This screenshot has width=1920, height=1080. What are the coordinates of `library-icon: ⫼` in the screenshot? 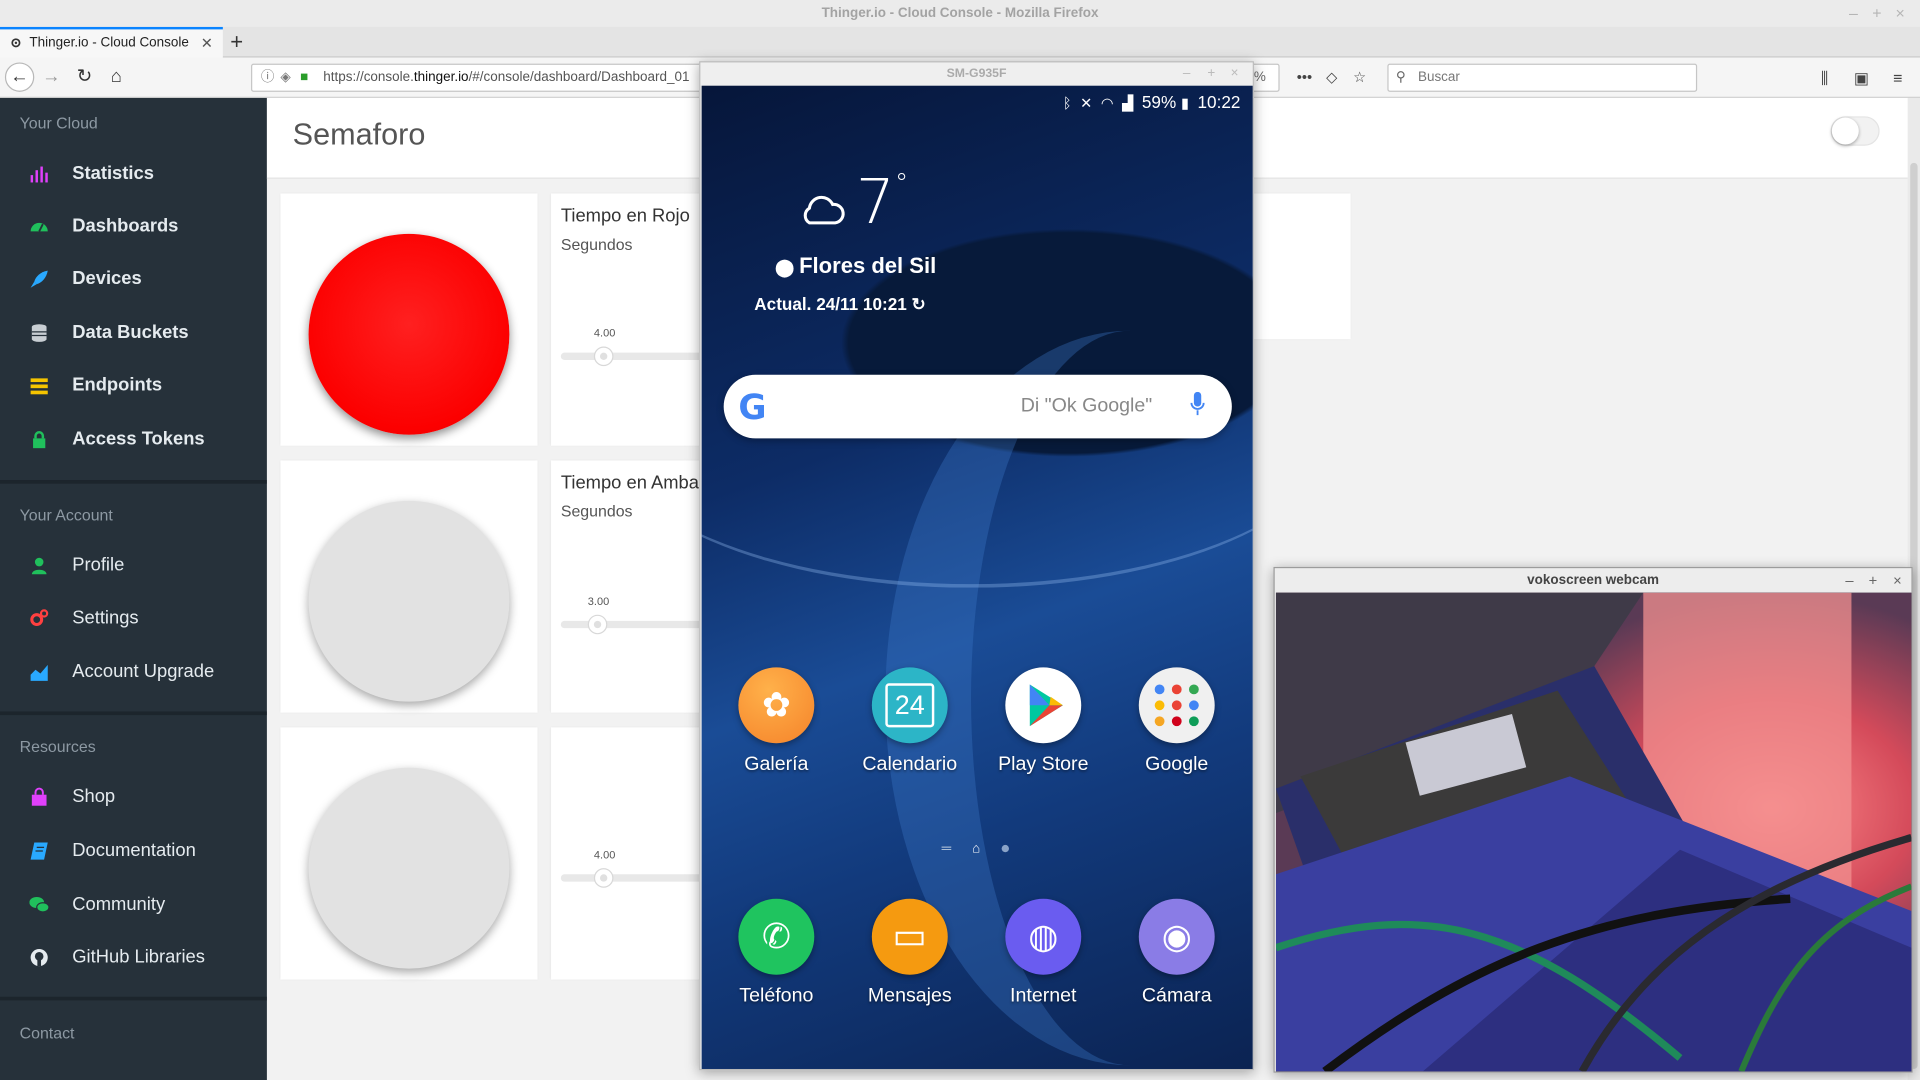 It's located at (1824, 79).